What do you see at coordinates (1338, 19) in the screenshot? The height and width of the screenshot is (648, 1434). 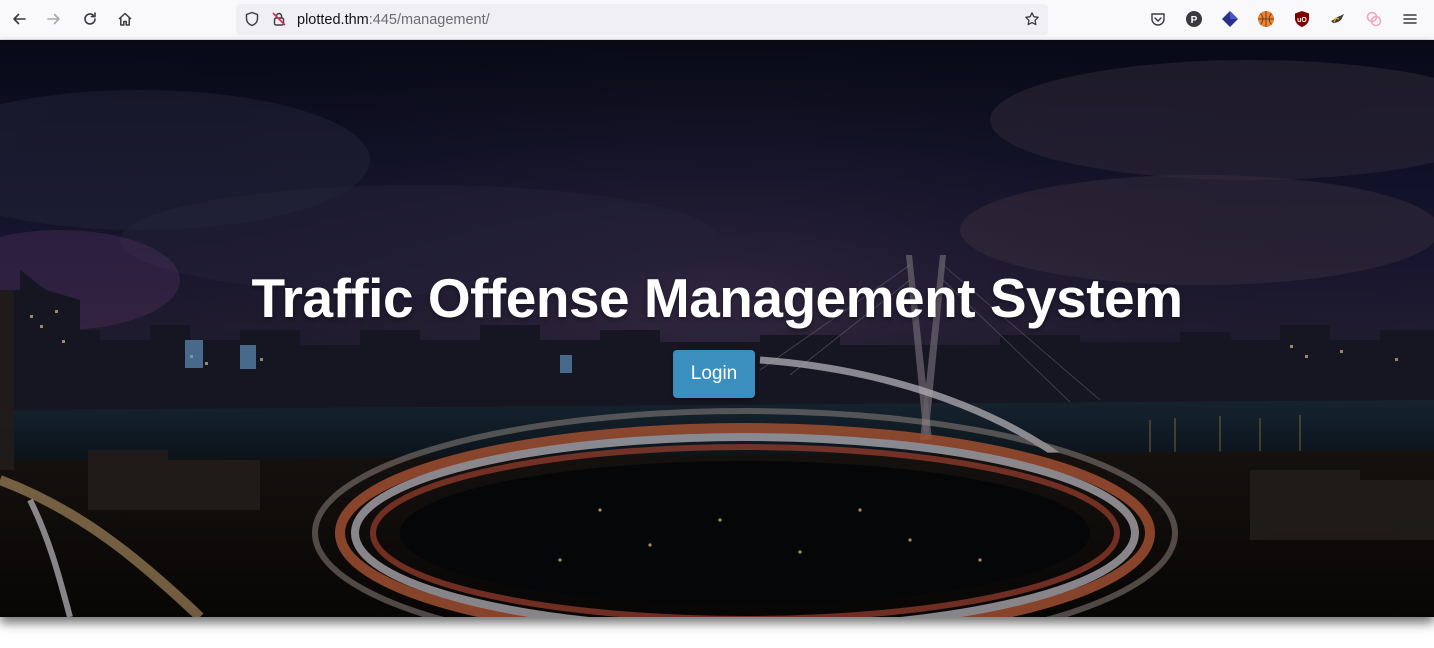 I see `bird-extension-icon` at bounding box center [1338, 19].